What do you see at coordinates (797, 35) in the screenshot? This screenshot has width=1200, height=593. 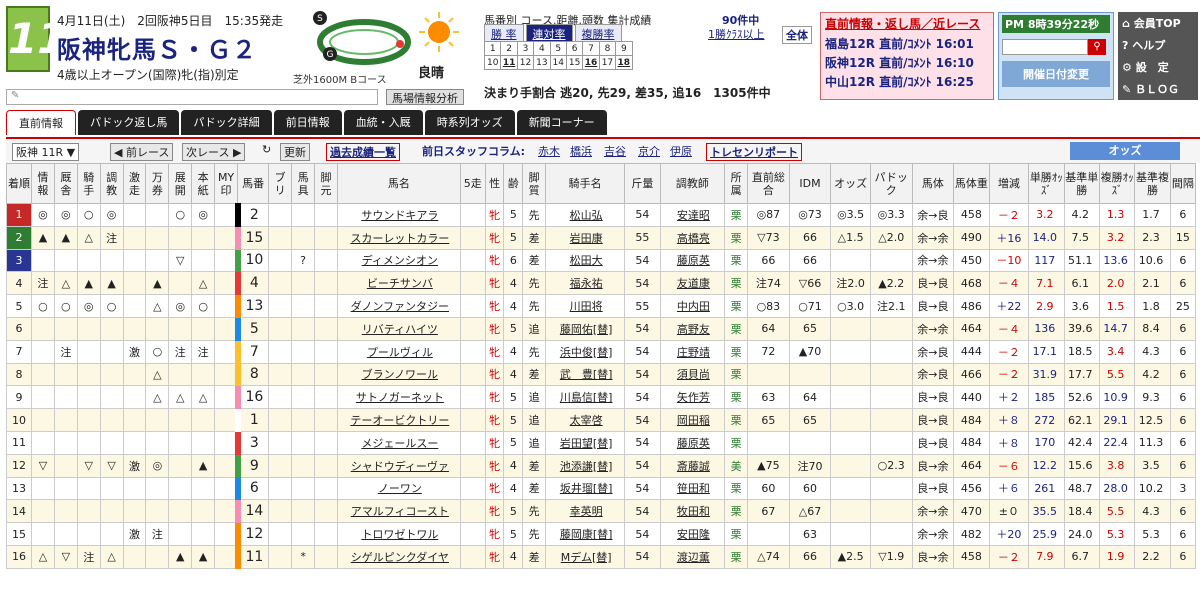 I see `all-button: 全体` at bounding box center [797, 35].